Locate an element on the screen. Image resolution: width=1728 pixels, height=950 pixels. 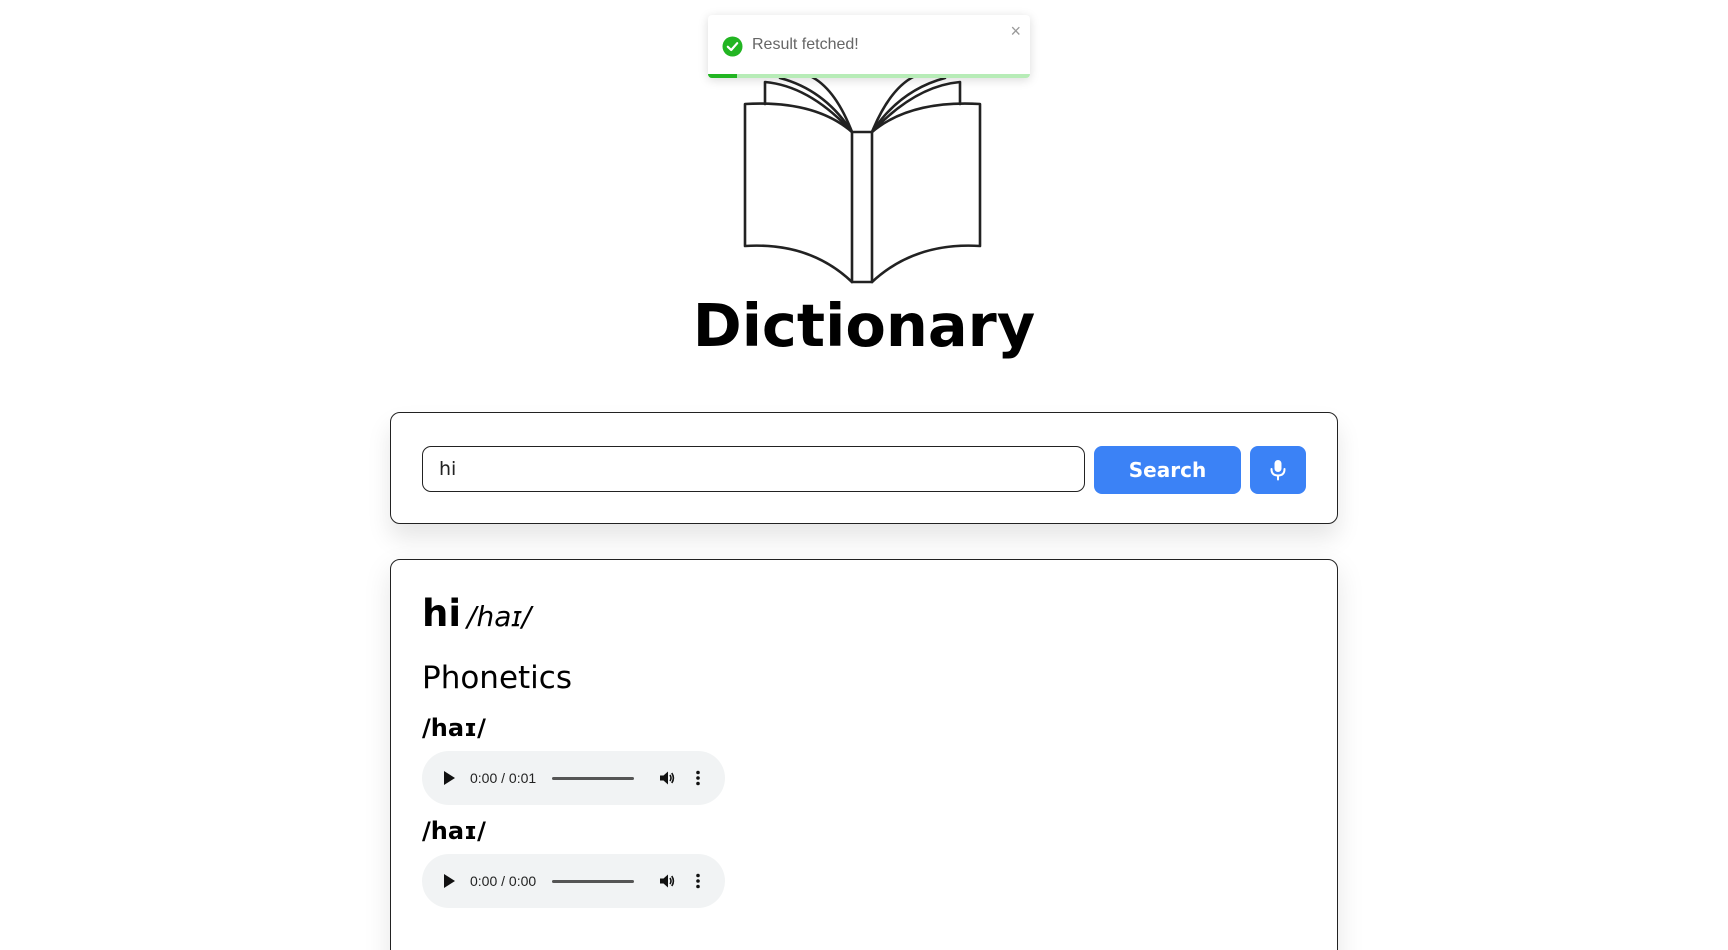
toast-message: Result fetched! is located at coordinates (805, 44).